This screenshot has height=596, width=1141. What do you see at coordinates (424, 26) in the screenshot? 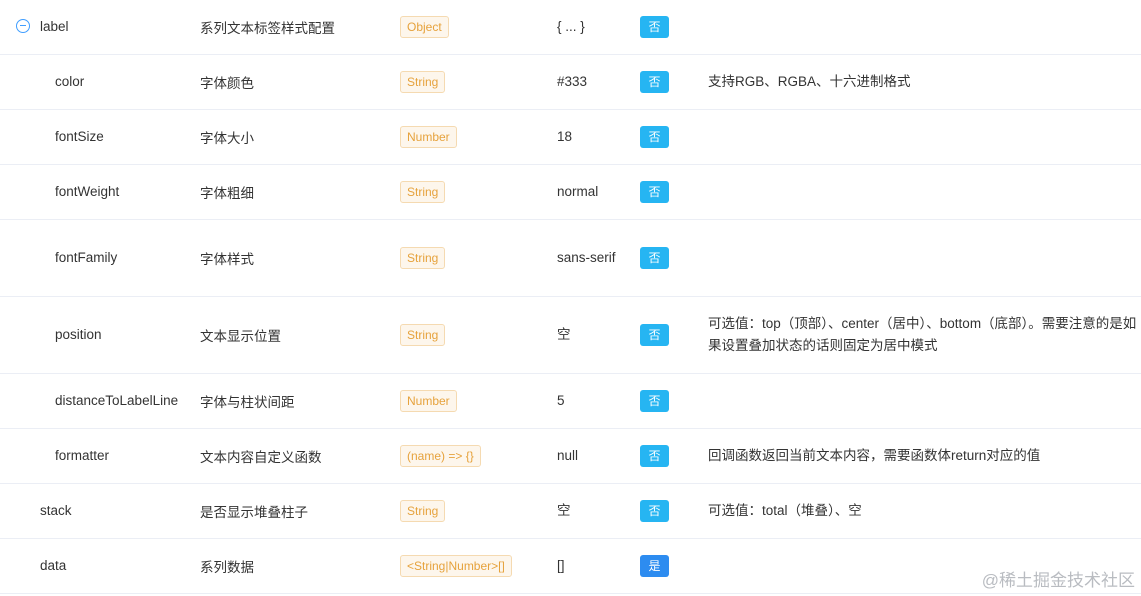
I see `type-tag: Object` at bounding box center [424, 26].